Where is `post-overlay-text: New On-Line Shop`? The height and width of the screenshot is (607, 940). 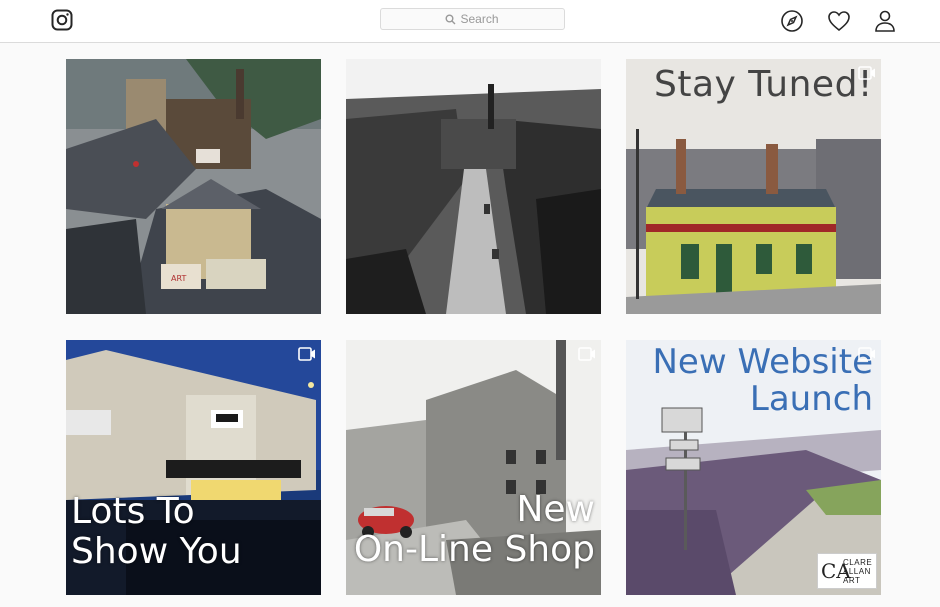
post-overlay-text: New On-Line Shop is located at coordinates (474, 529).